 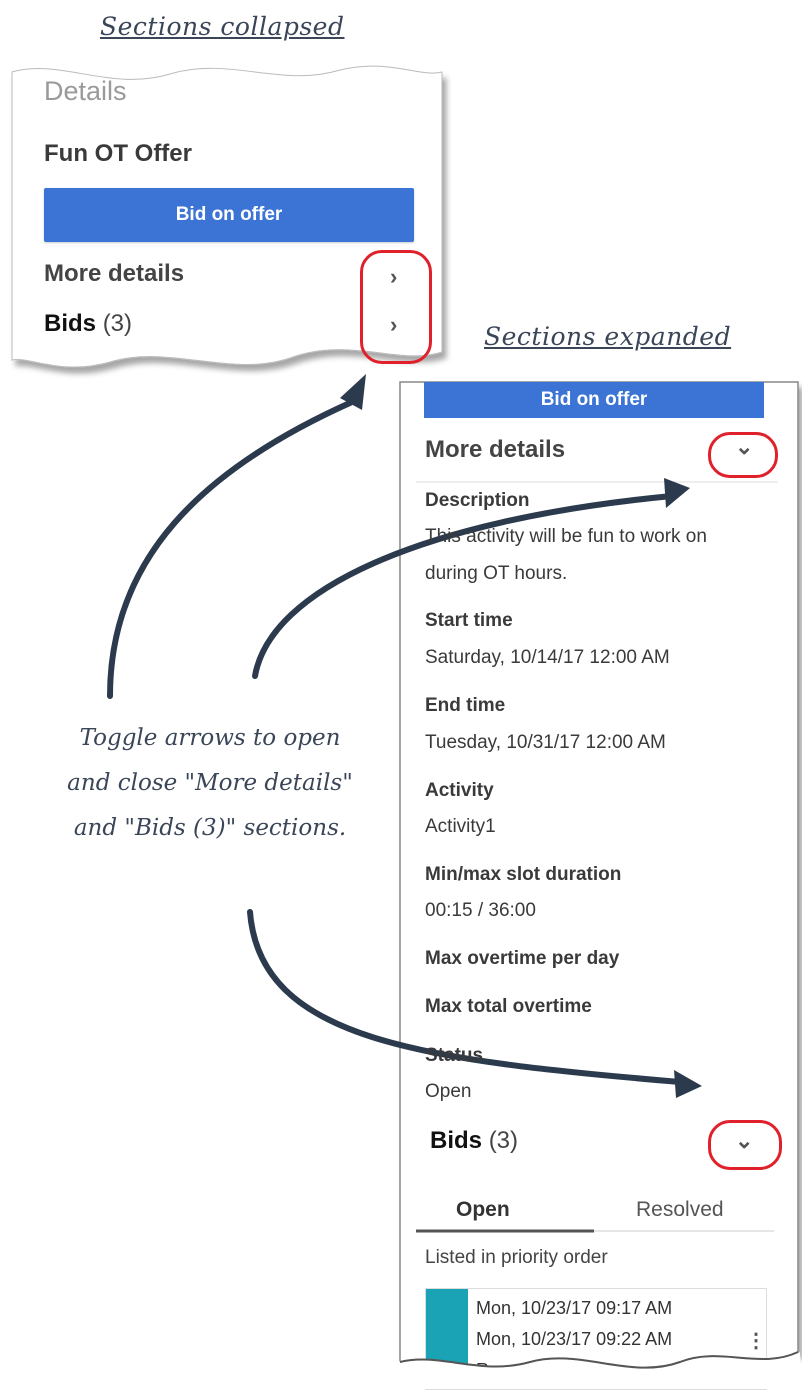 I want to click on field-label-max-total-overtime: Max total overtime, so click(x=508, y=1006).